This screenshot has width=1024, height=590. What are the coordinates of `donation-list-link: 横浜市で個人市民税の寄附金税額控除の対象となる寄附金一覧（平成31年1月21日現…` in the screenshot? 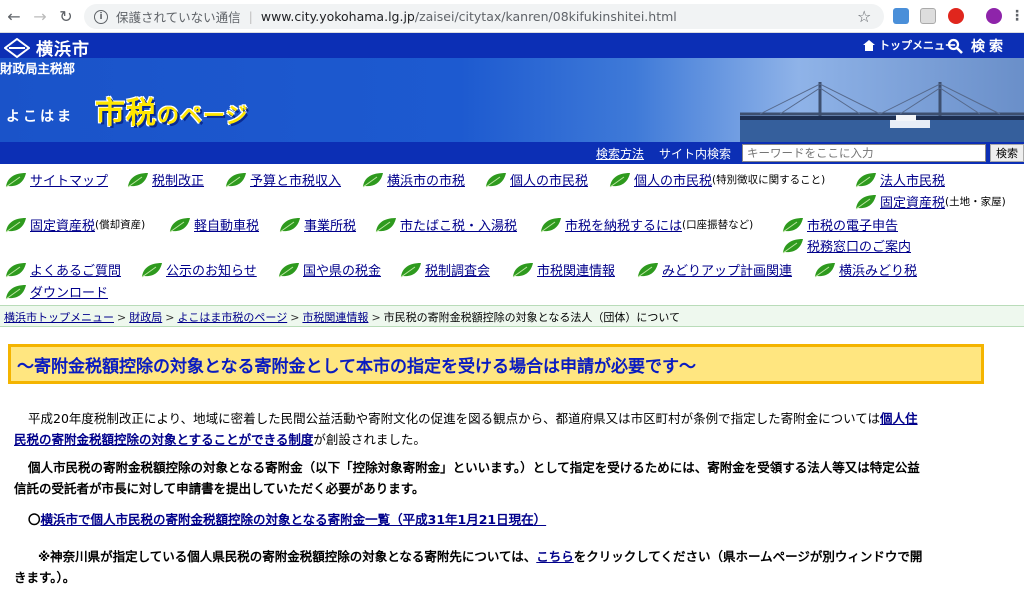 It's located at (294, 519).